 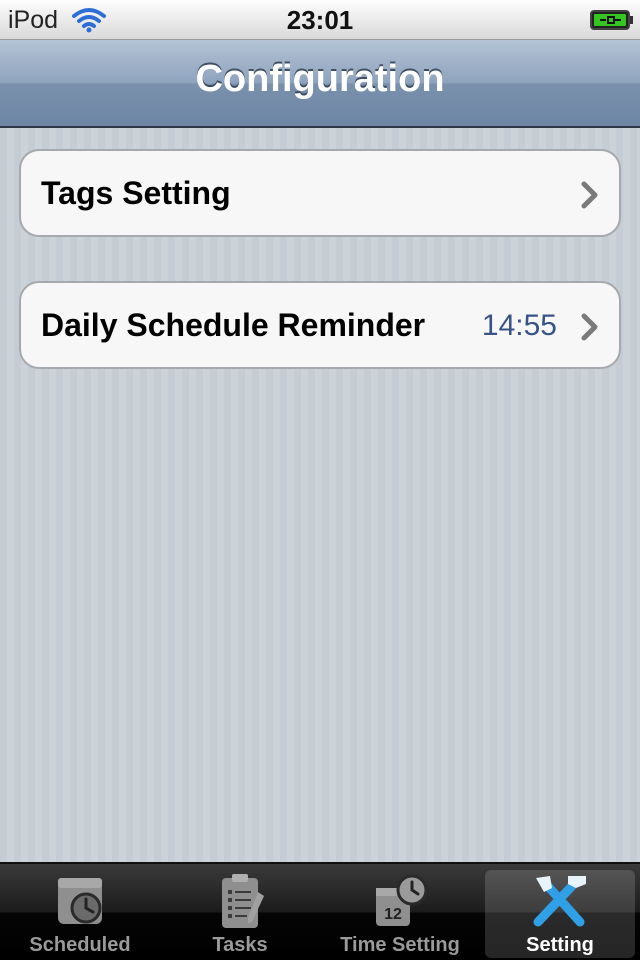 I want to click on tab-bar: Scheduled Tasks 12 Time Setting Setting, so click(x=320, y=911).